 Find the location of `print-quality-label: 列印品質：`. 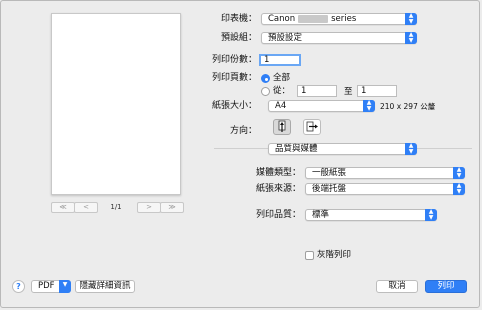

print-quality-label: 列印品質： is located at coordinates (278, 215).